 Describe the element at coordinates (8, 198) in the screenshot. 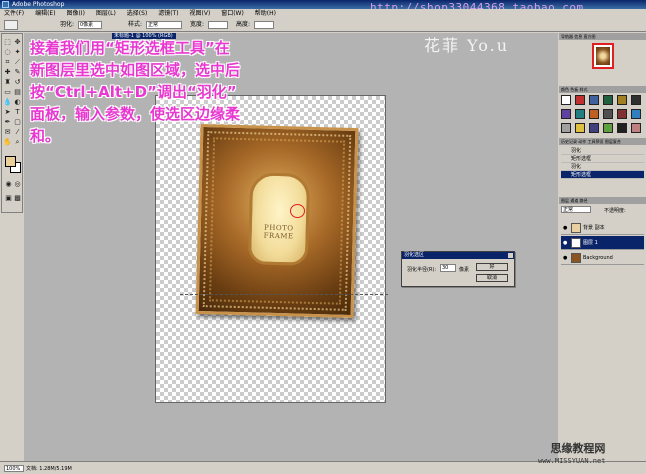

I see `screen-mode-icon: ▣` at that location.